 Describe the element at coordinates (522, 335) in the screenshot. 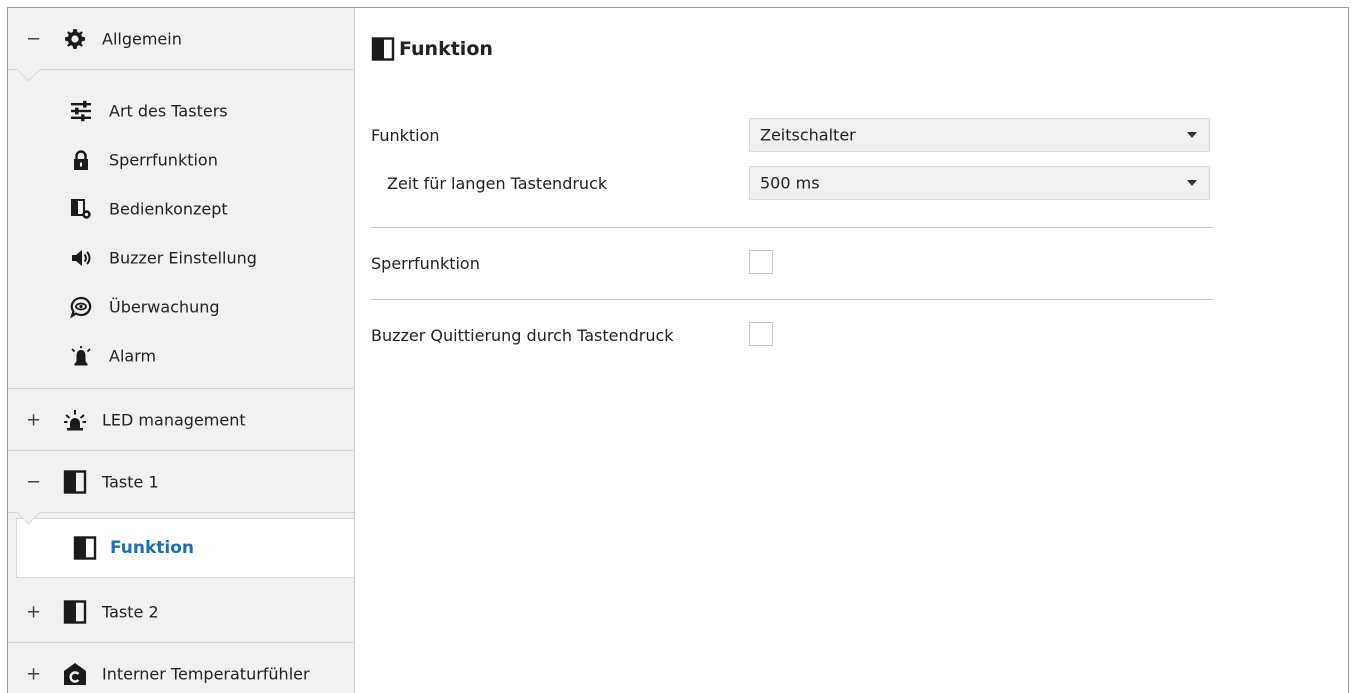

I see `buzzer-quittierung-label: Buzzer Quittierung durch Tastendruck` at that location.